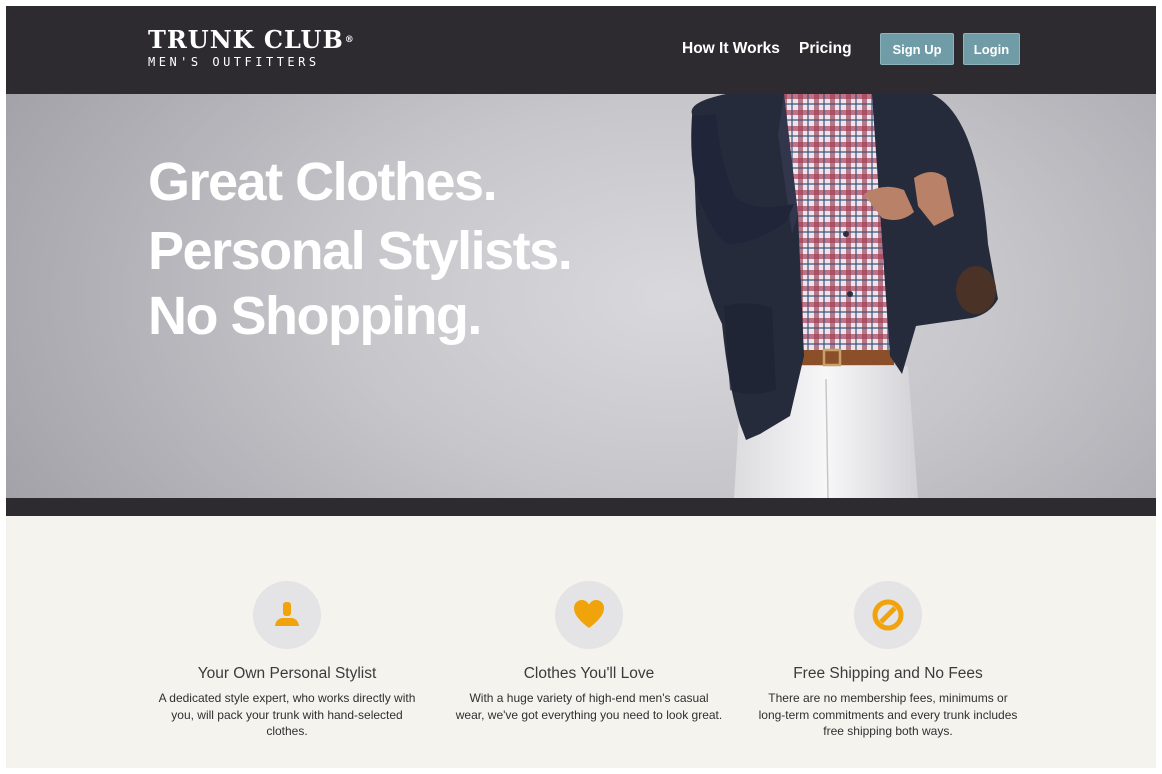 The height and width of the screenshot is (774, 1162). Describe the element at coordinates (323, 182) in the screenshot. I see `hero-headline-1: Great Clothes.` at that location.